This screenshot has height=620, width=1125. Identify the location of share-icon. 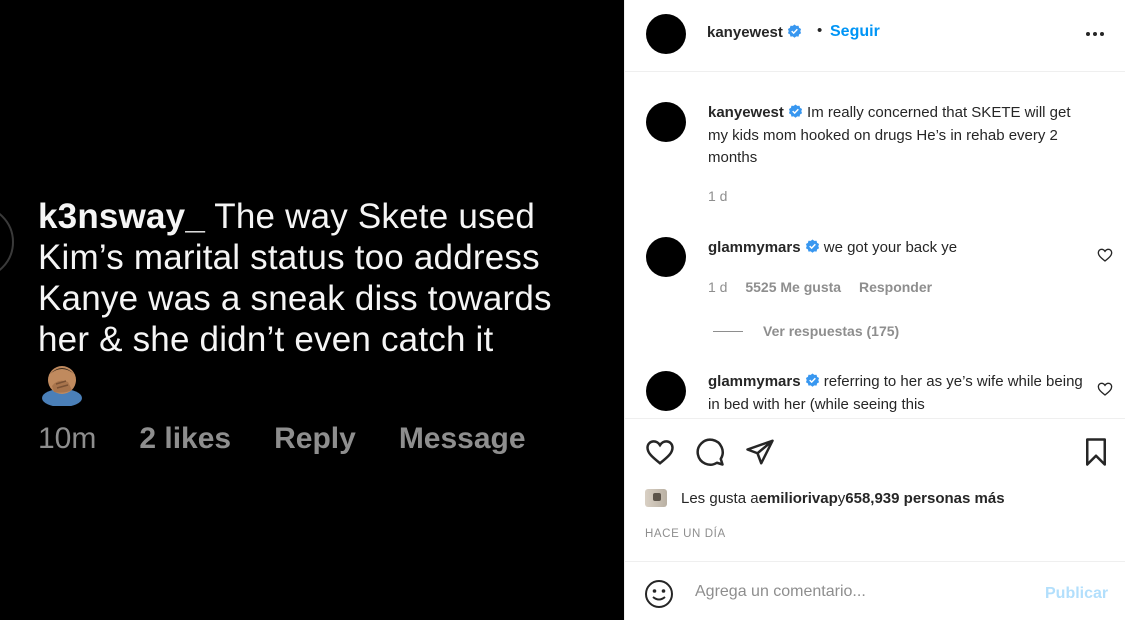
(760, 452).